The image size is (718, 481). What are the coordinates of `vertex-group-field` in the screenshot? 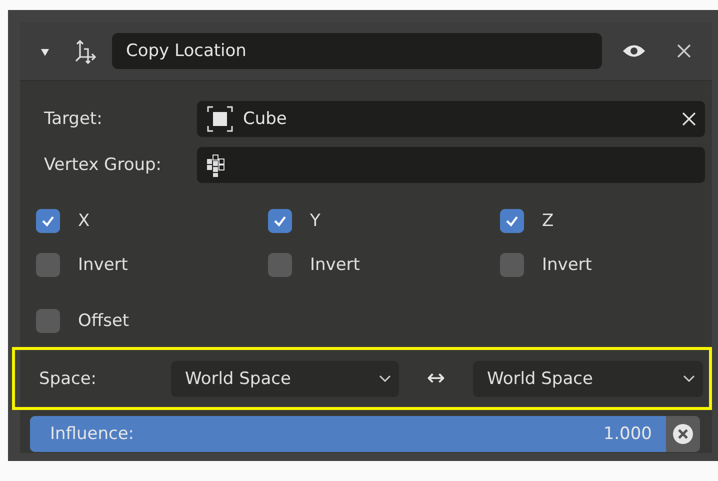 It's located at (451, 165).